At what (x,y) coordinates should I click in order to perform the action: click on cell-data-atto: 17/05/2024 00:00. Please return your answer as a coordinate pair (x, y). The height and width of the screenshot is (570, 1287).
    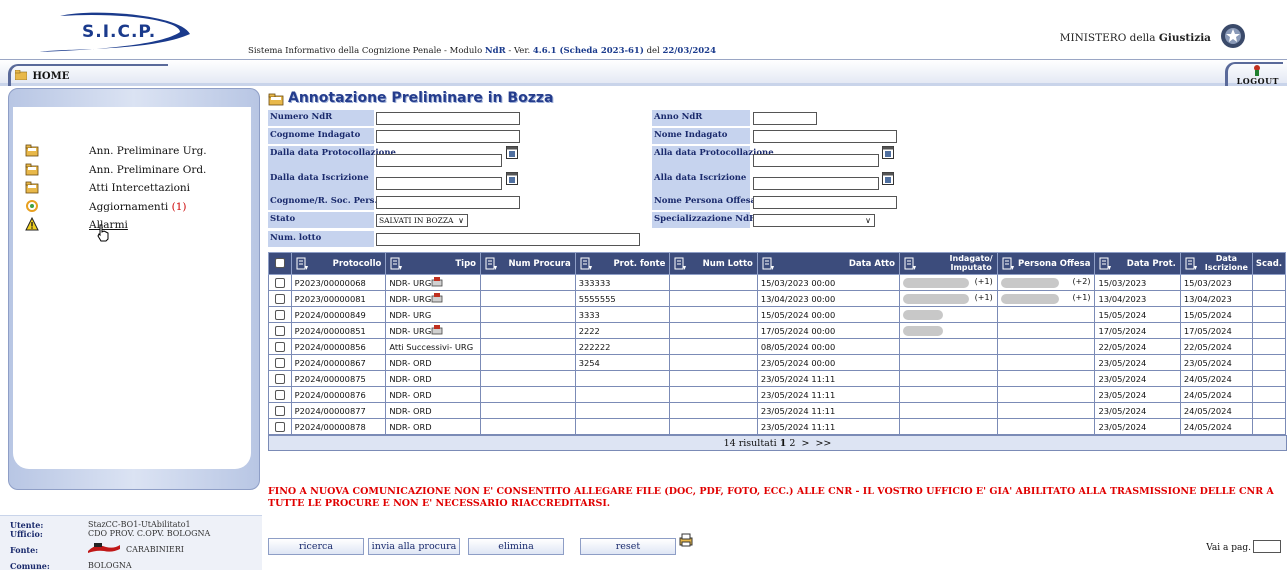
    Looking at the image, I should click on (828, 330).